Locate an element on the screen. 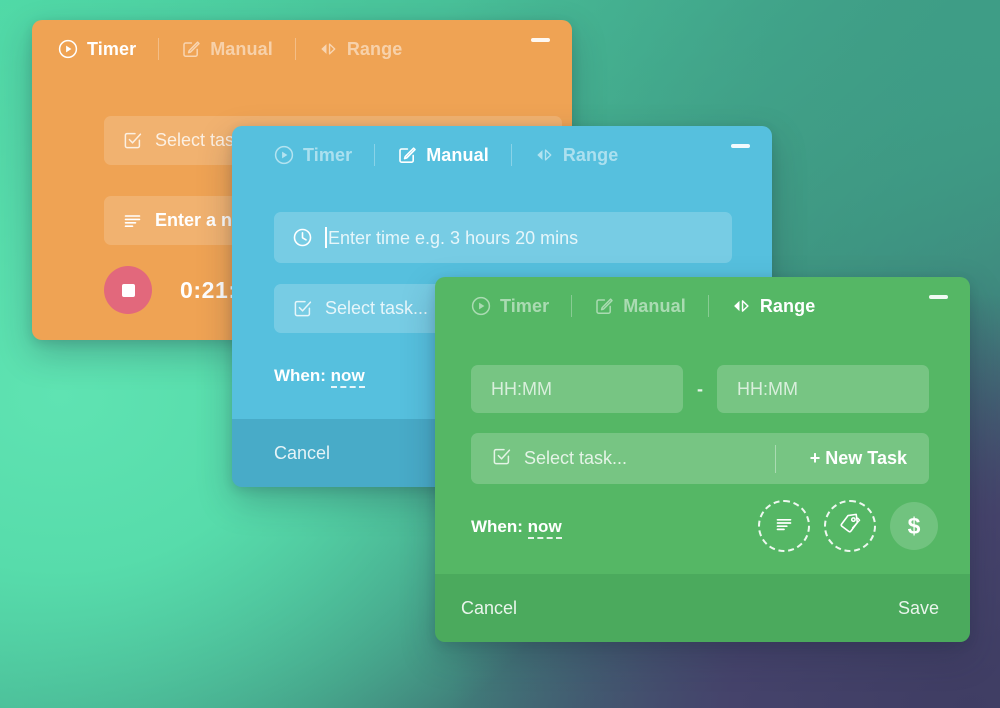  dollar-icon: $ is located at coordinates (914, 525).